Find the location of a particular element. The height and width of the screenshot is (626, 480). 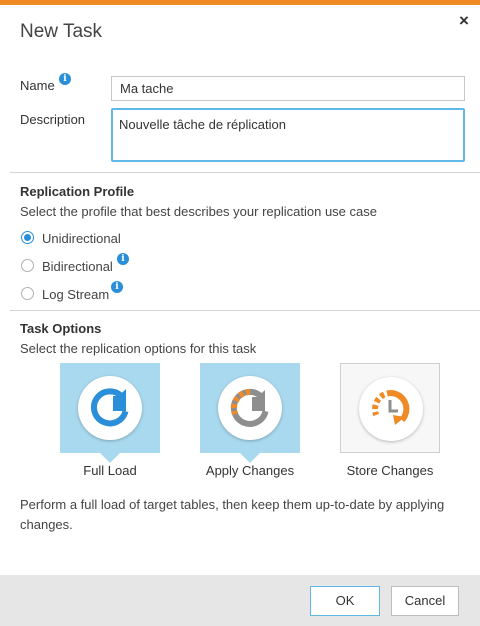

bidirectional-label: Bidirectional is located at coordinates (77, 266).